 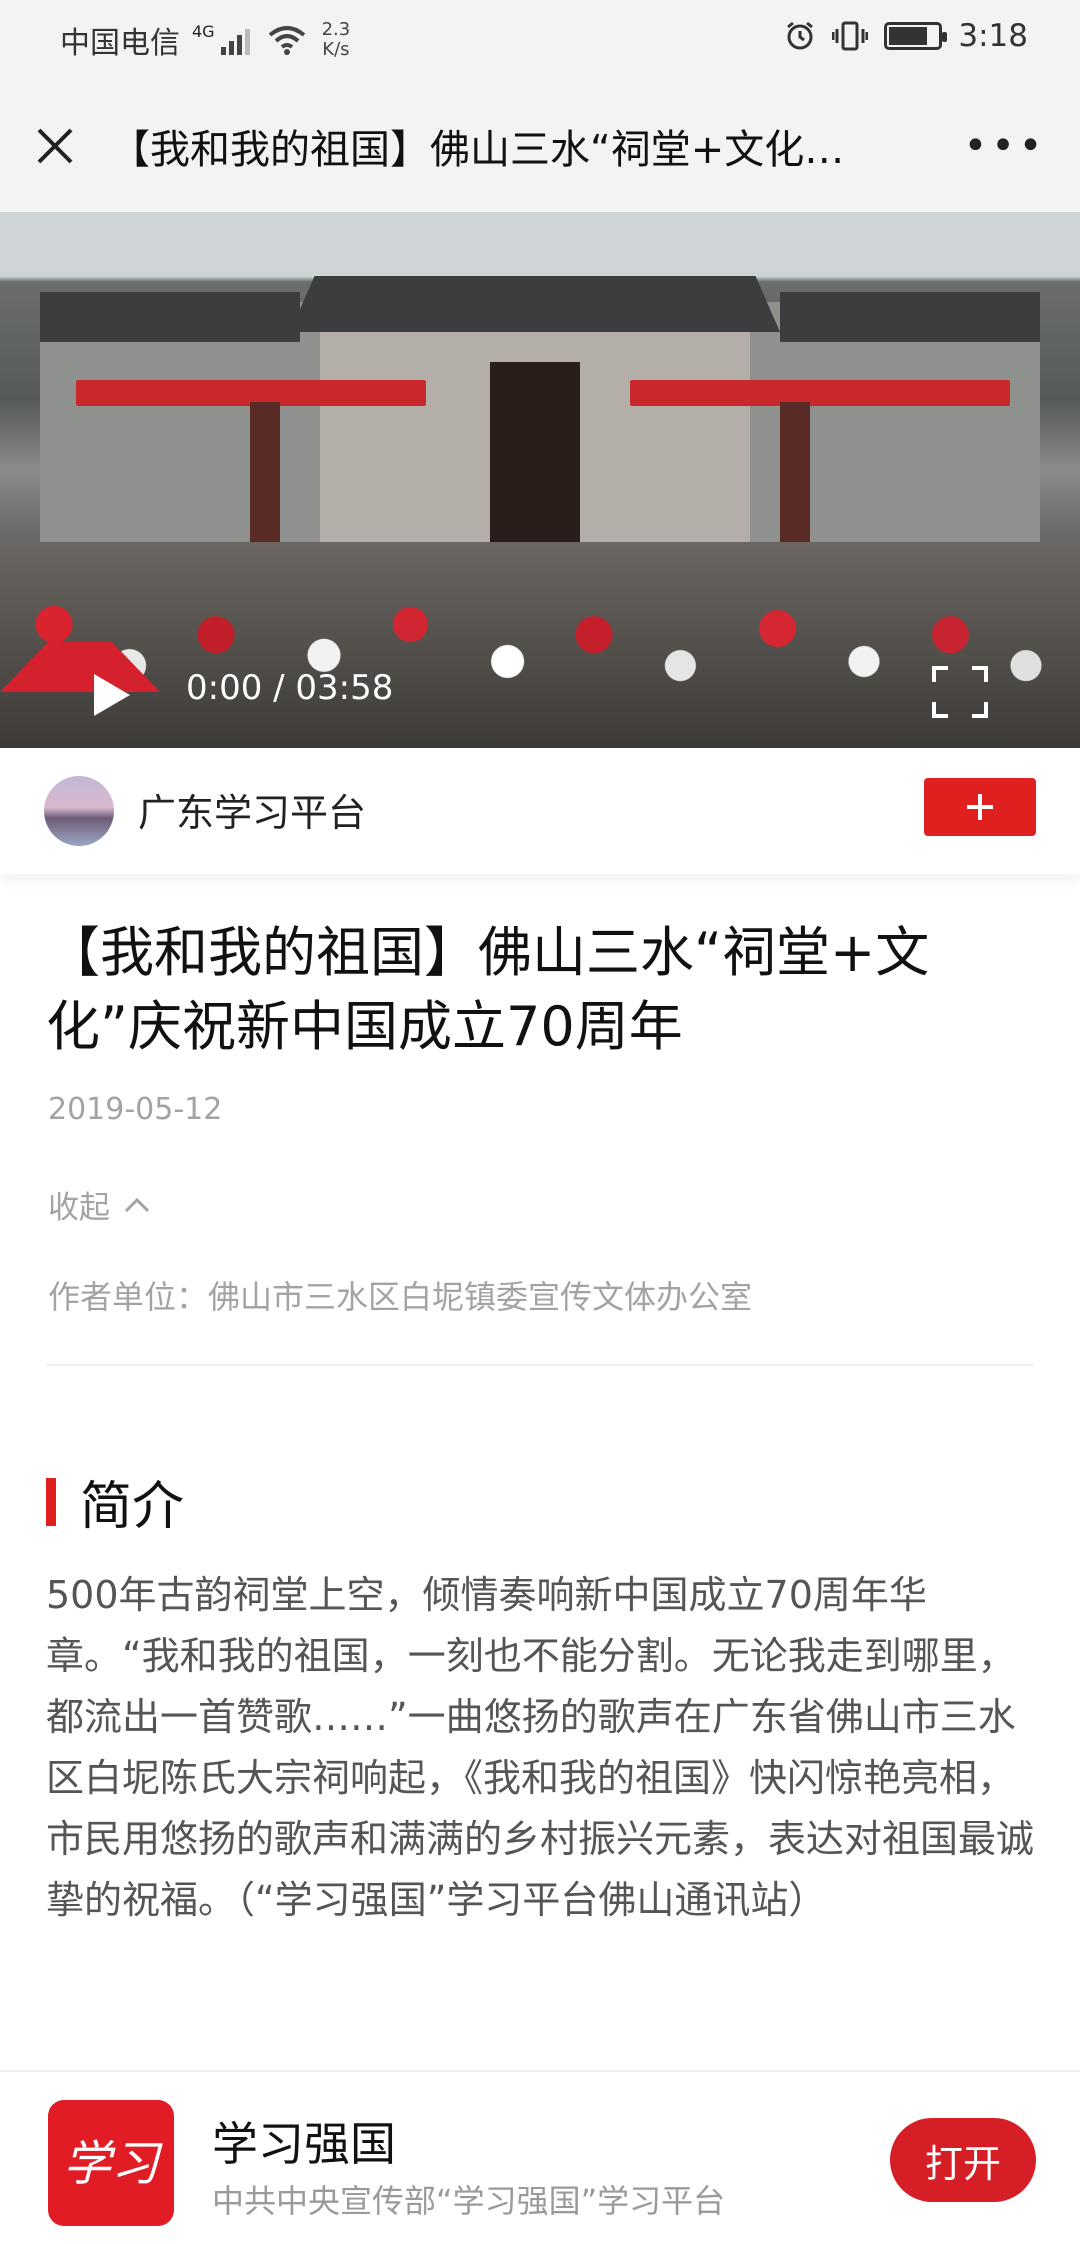 I want to click on wifi-icon, so click(x=286, y=40).